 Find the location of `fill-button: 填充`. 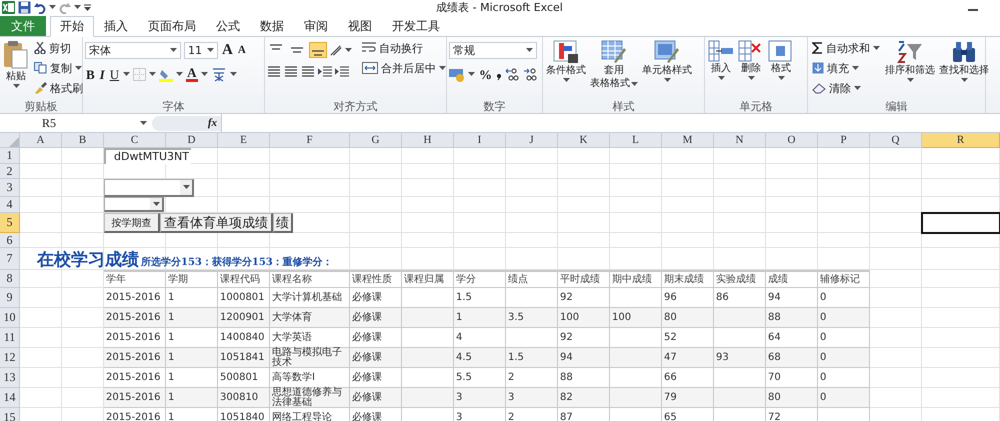

fill-button: 填充 is located at coordinates (846, 68).